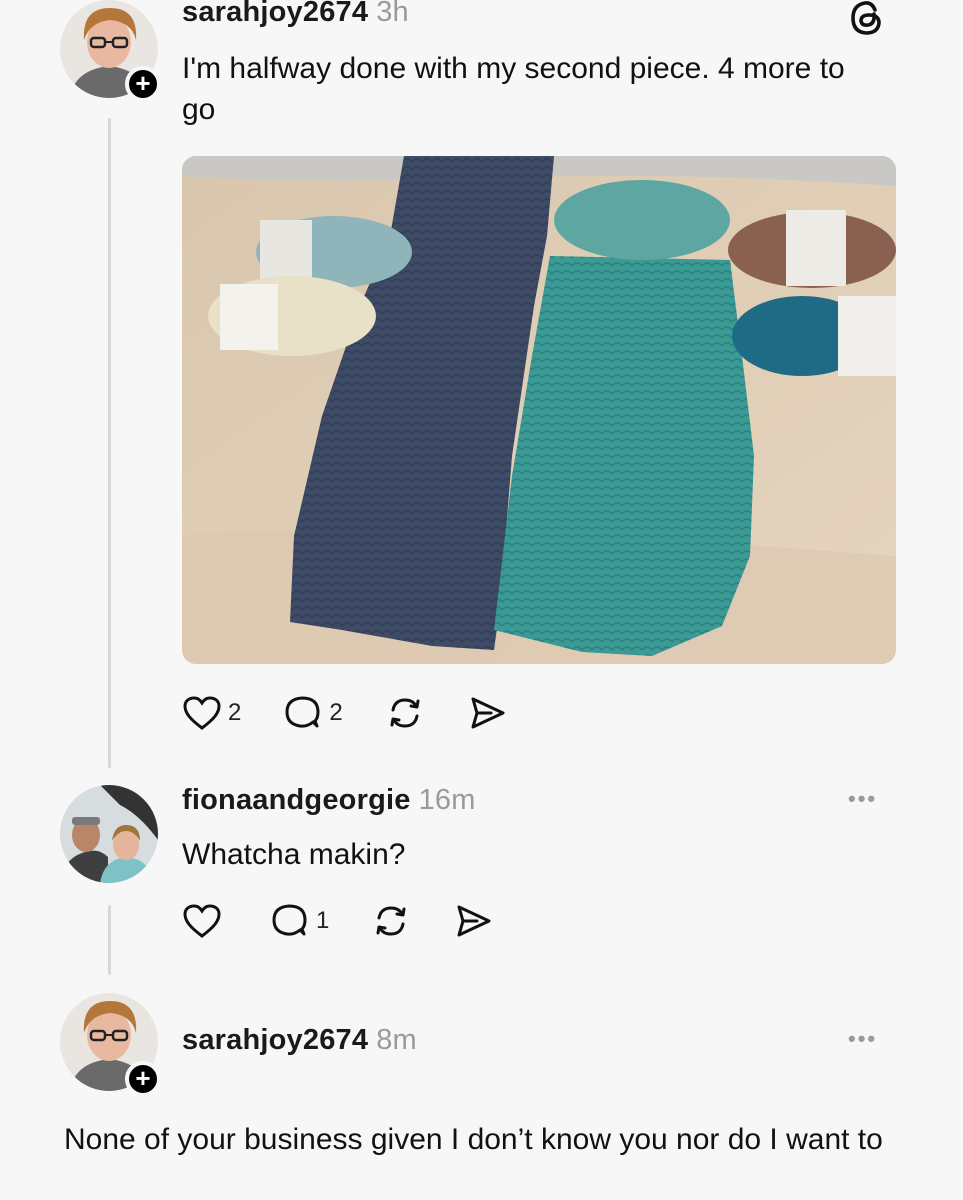 The height and width of the screenshot is (1200, 963). Describe the element at coordinates (392, 14) in the screenshot. I see `post-time: 3h` at that location.